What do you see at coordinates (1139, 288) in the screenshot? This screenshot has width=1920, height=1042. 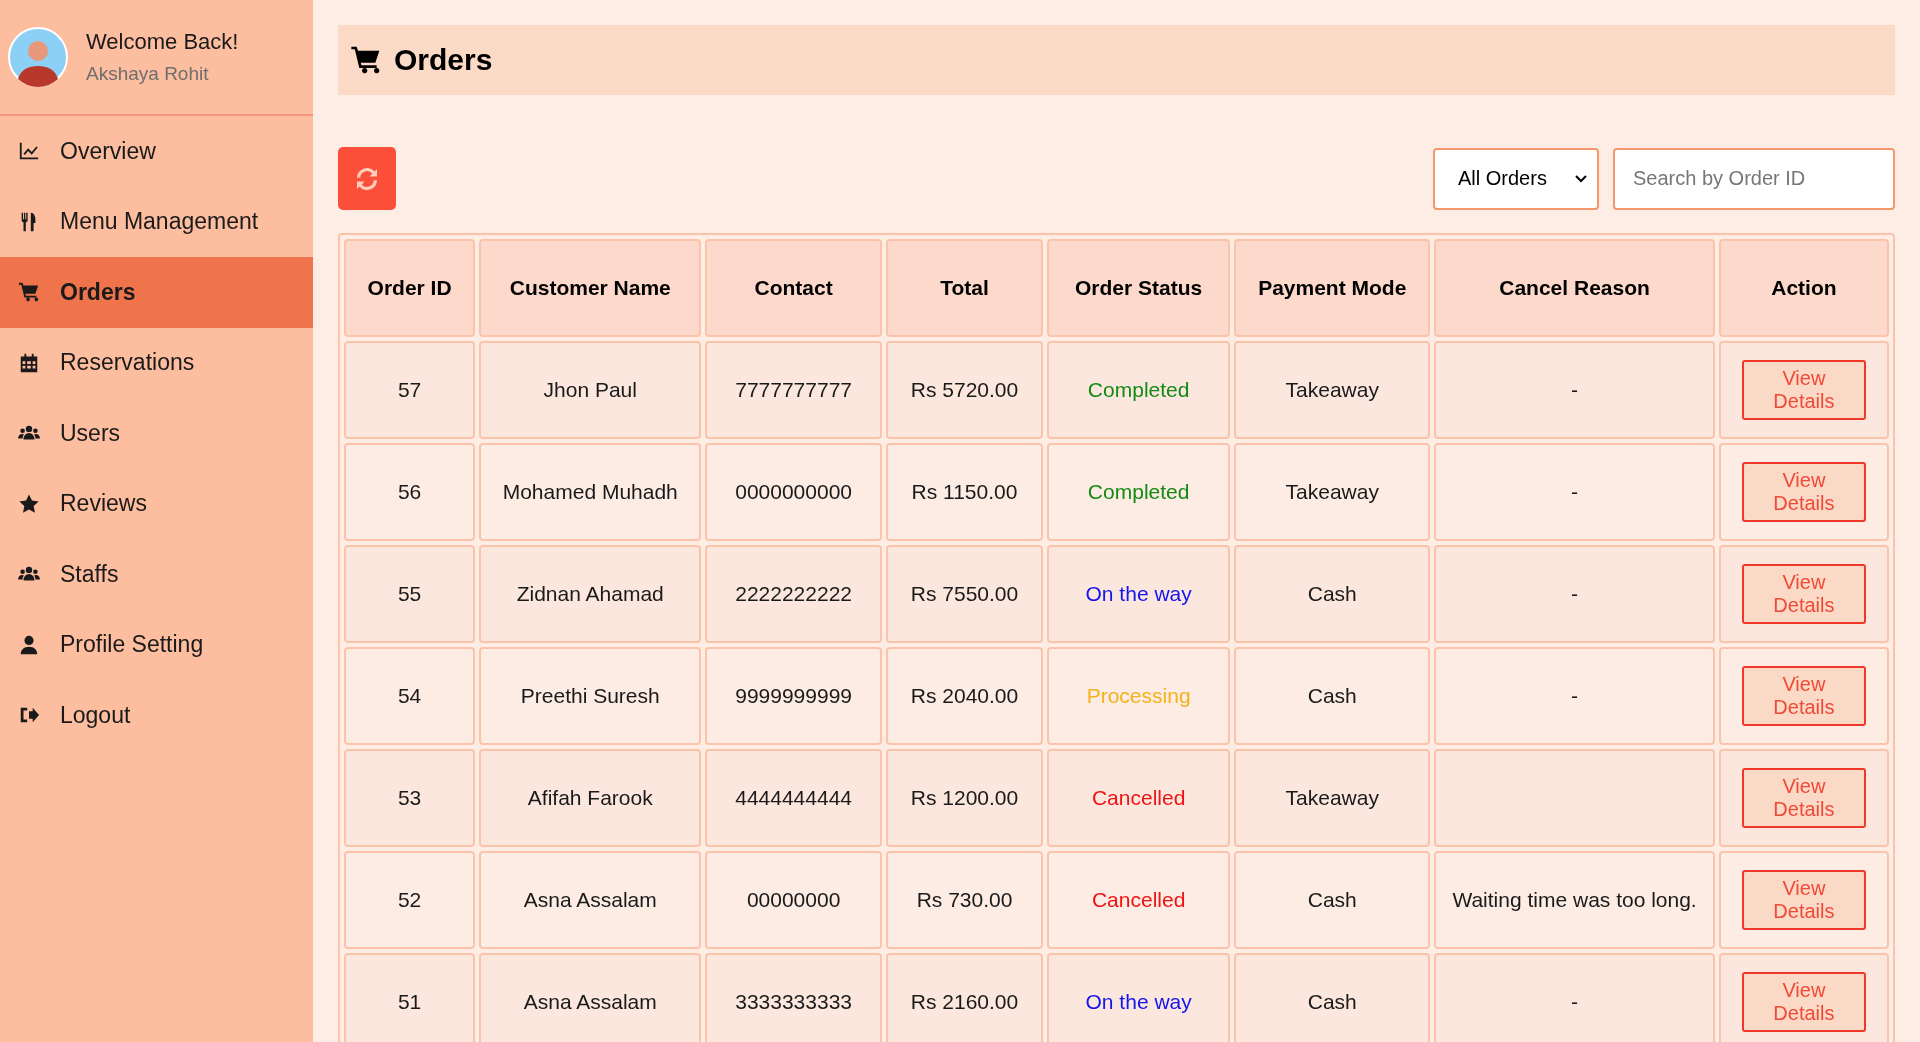 I see `column-header: Order Status` at bounding box center [1139, 288].